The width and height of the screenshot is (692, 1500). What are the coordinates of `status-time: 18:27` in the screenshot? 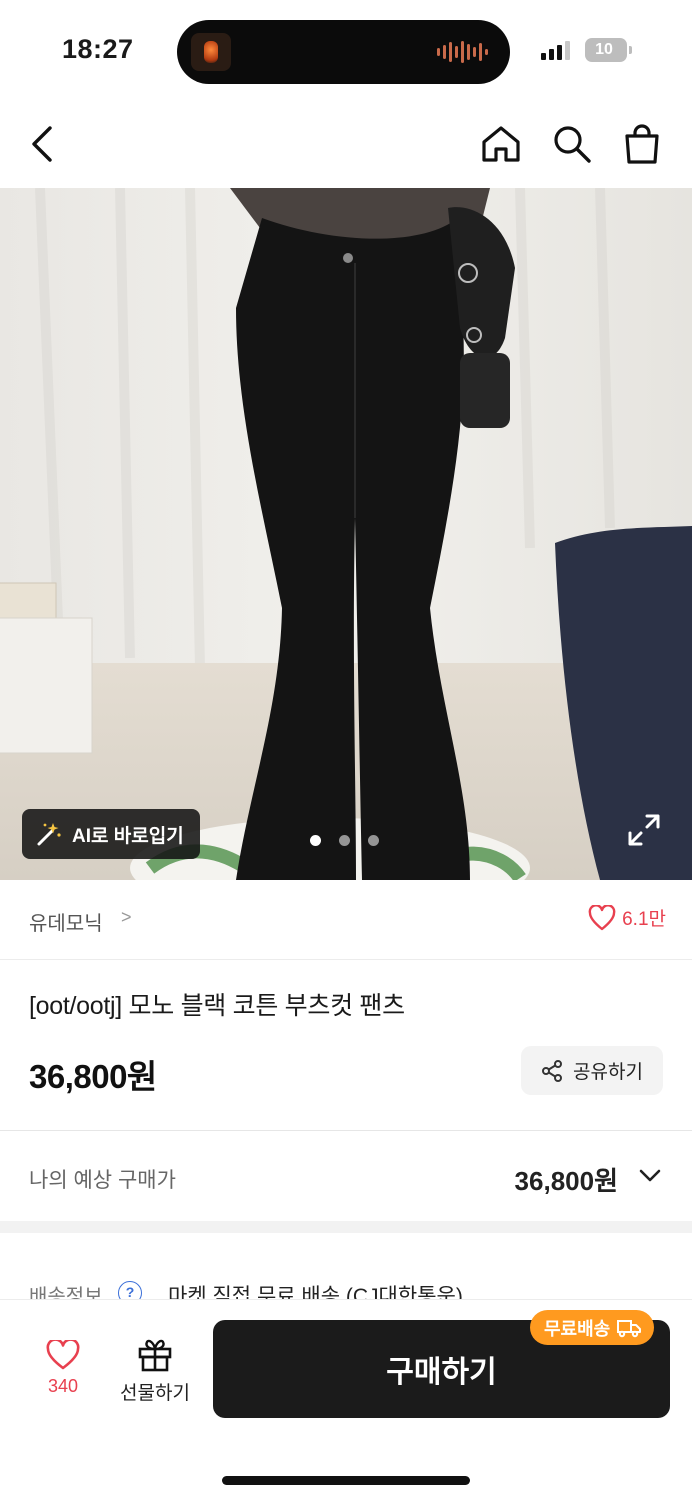 It's located at (98, 49).